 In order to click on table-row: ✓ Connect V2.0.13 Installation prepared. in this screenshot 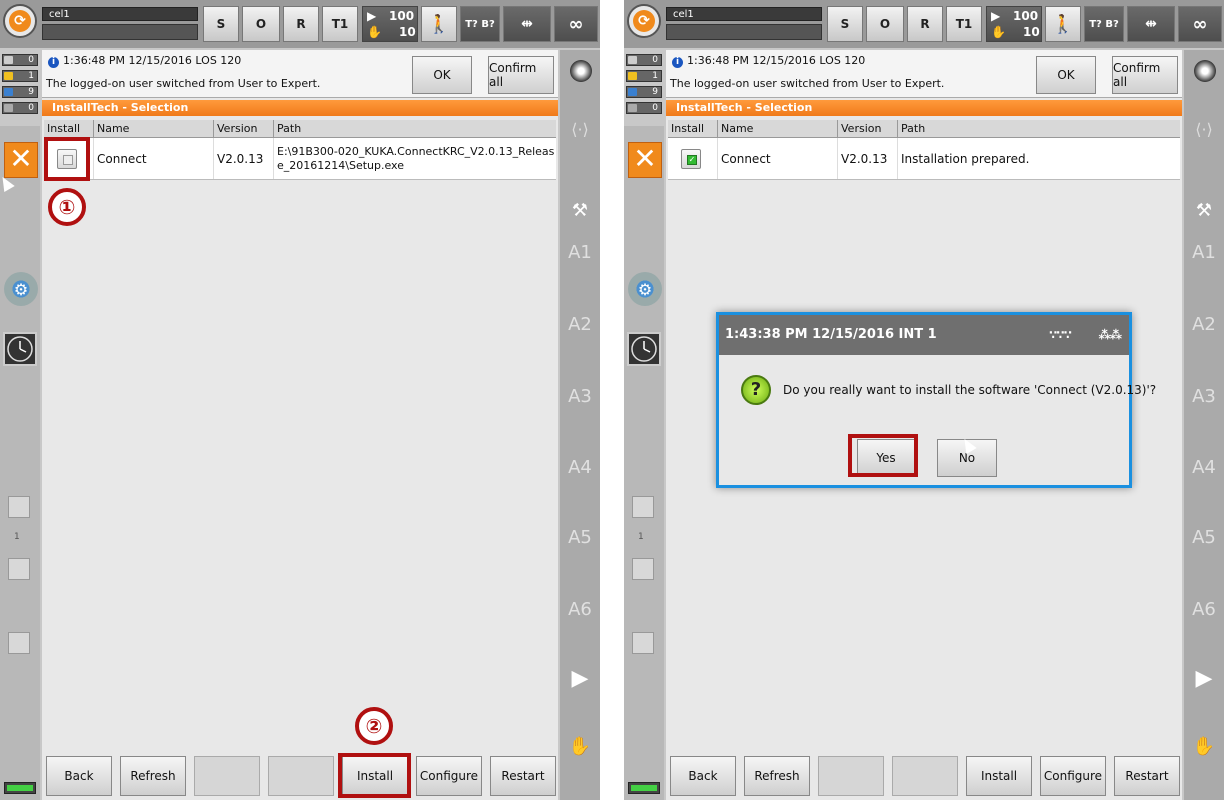, I will do `click(924, 159)`.